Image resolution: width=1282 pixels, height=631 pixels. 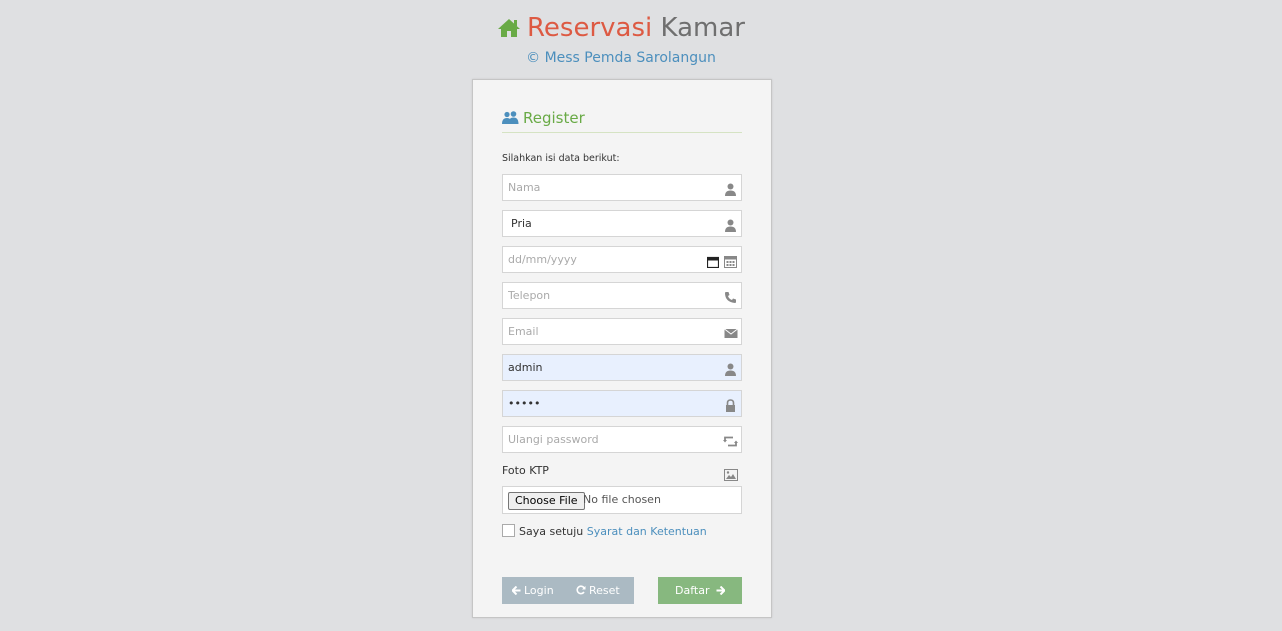 I want to click on users-icon, so click(x=510, y=120).